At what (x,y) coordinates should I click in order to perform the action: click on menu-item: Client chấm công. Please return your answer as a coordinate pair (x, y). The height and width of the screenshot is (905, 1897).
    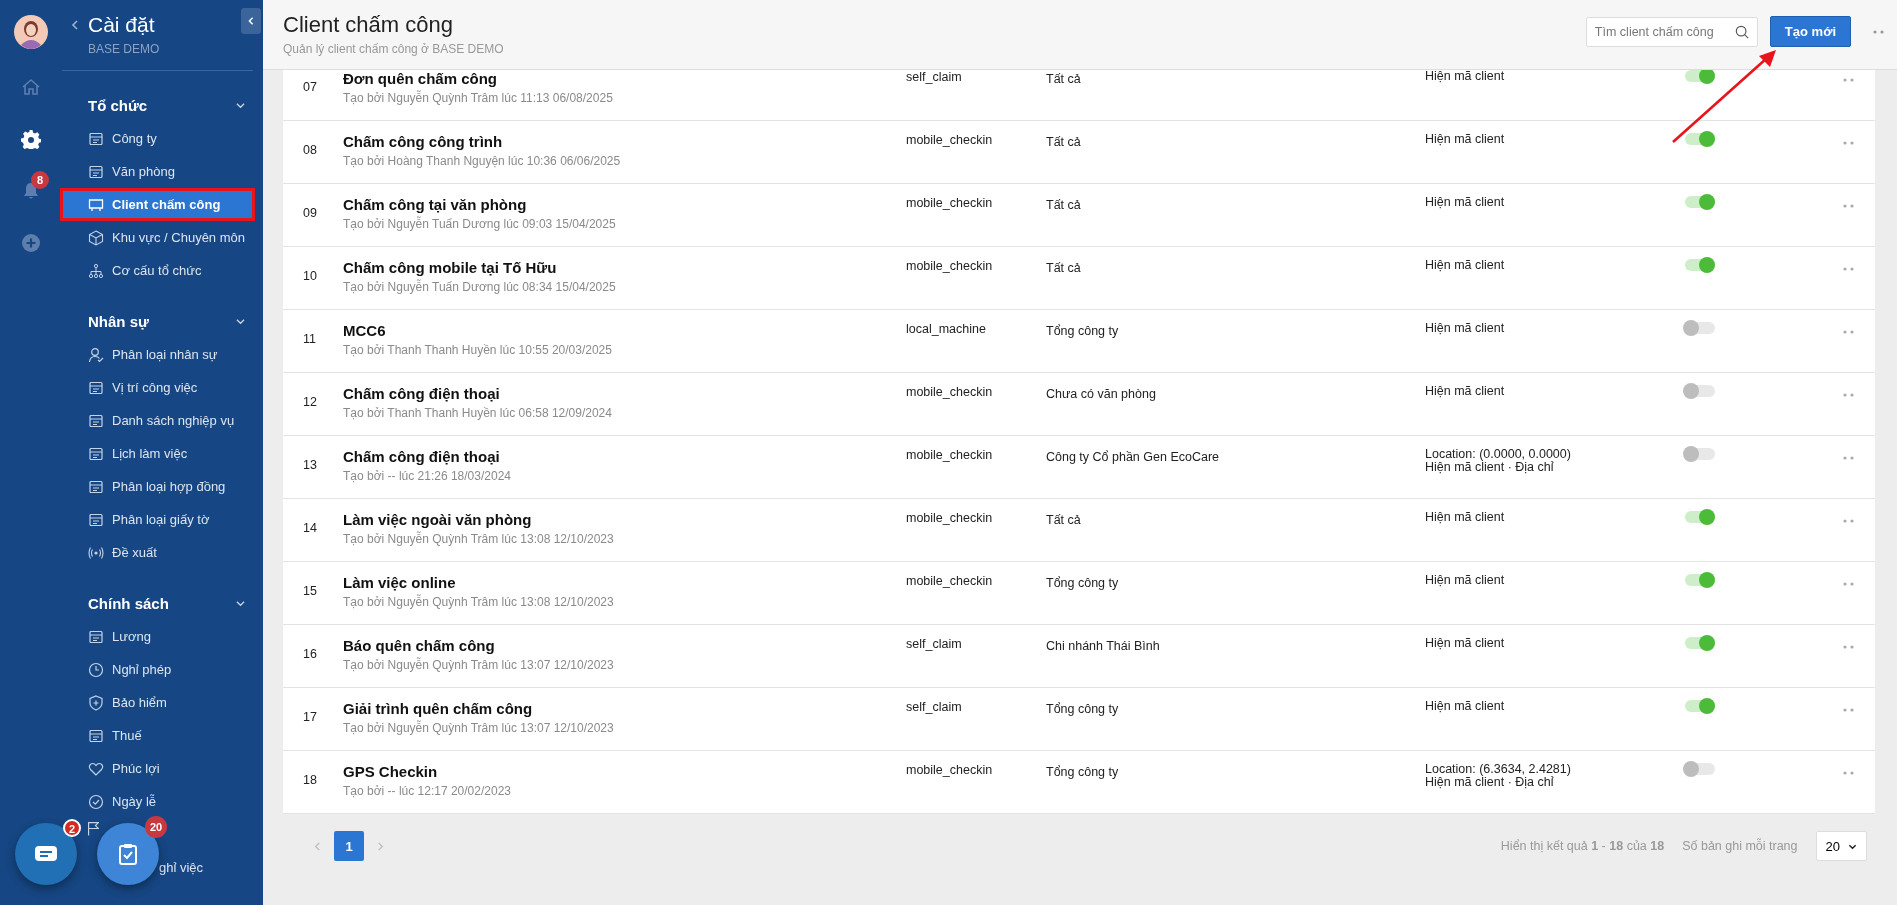
    Looking at the image, I should click on (157, 204).